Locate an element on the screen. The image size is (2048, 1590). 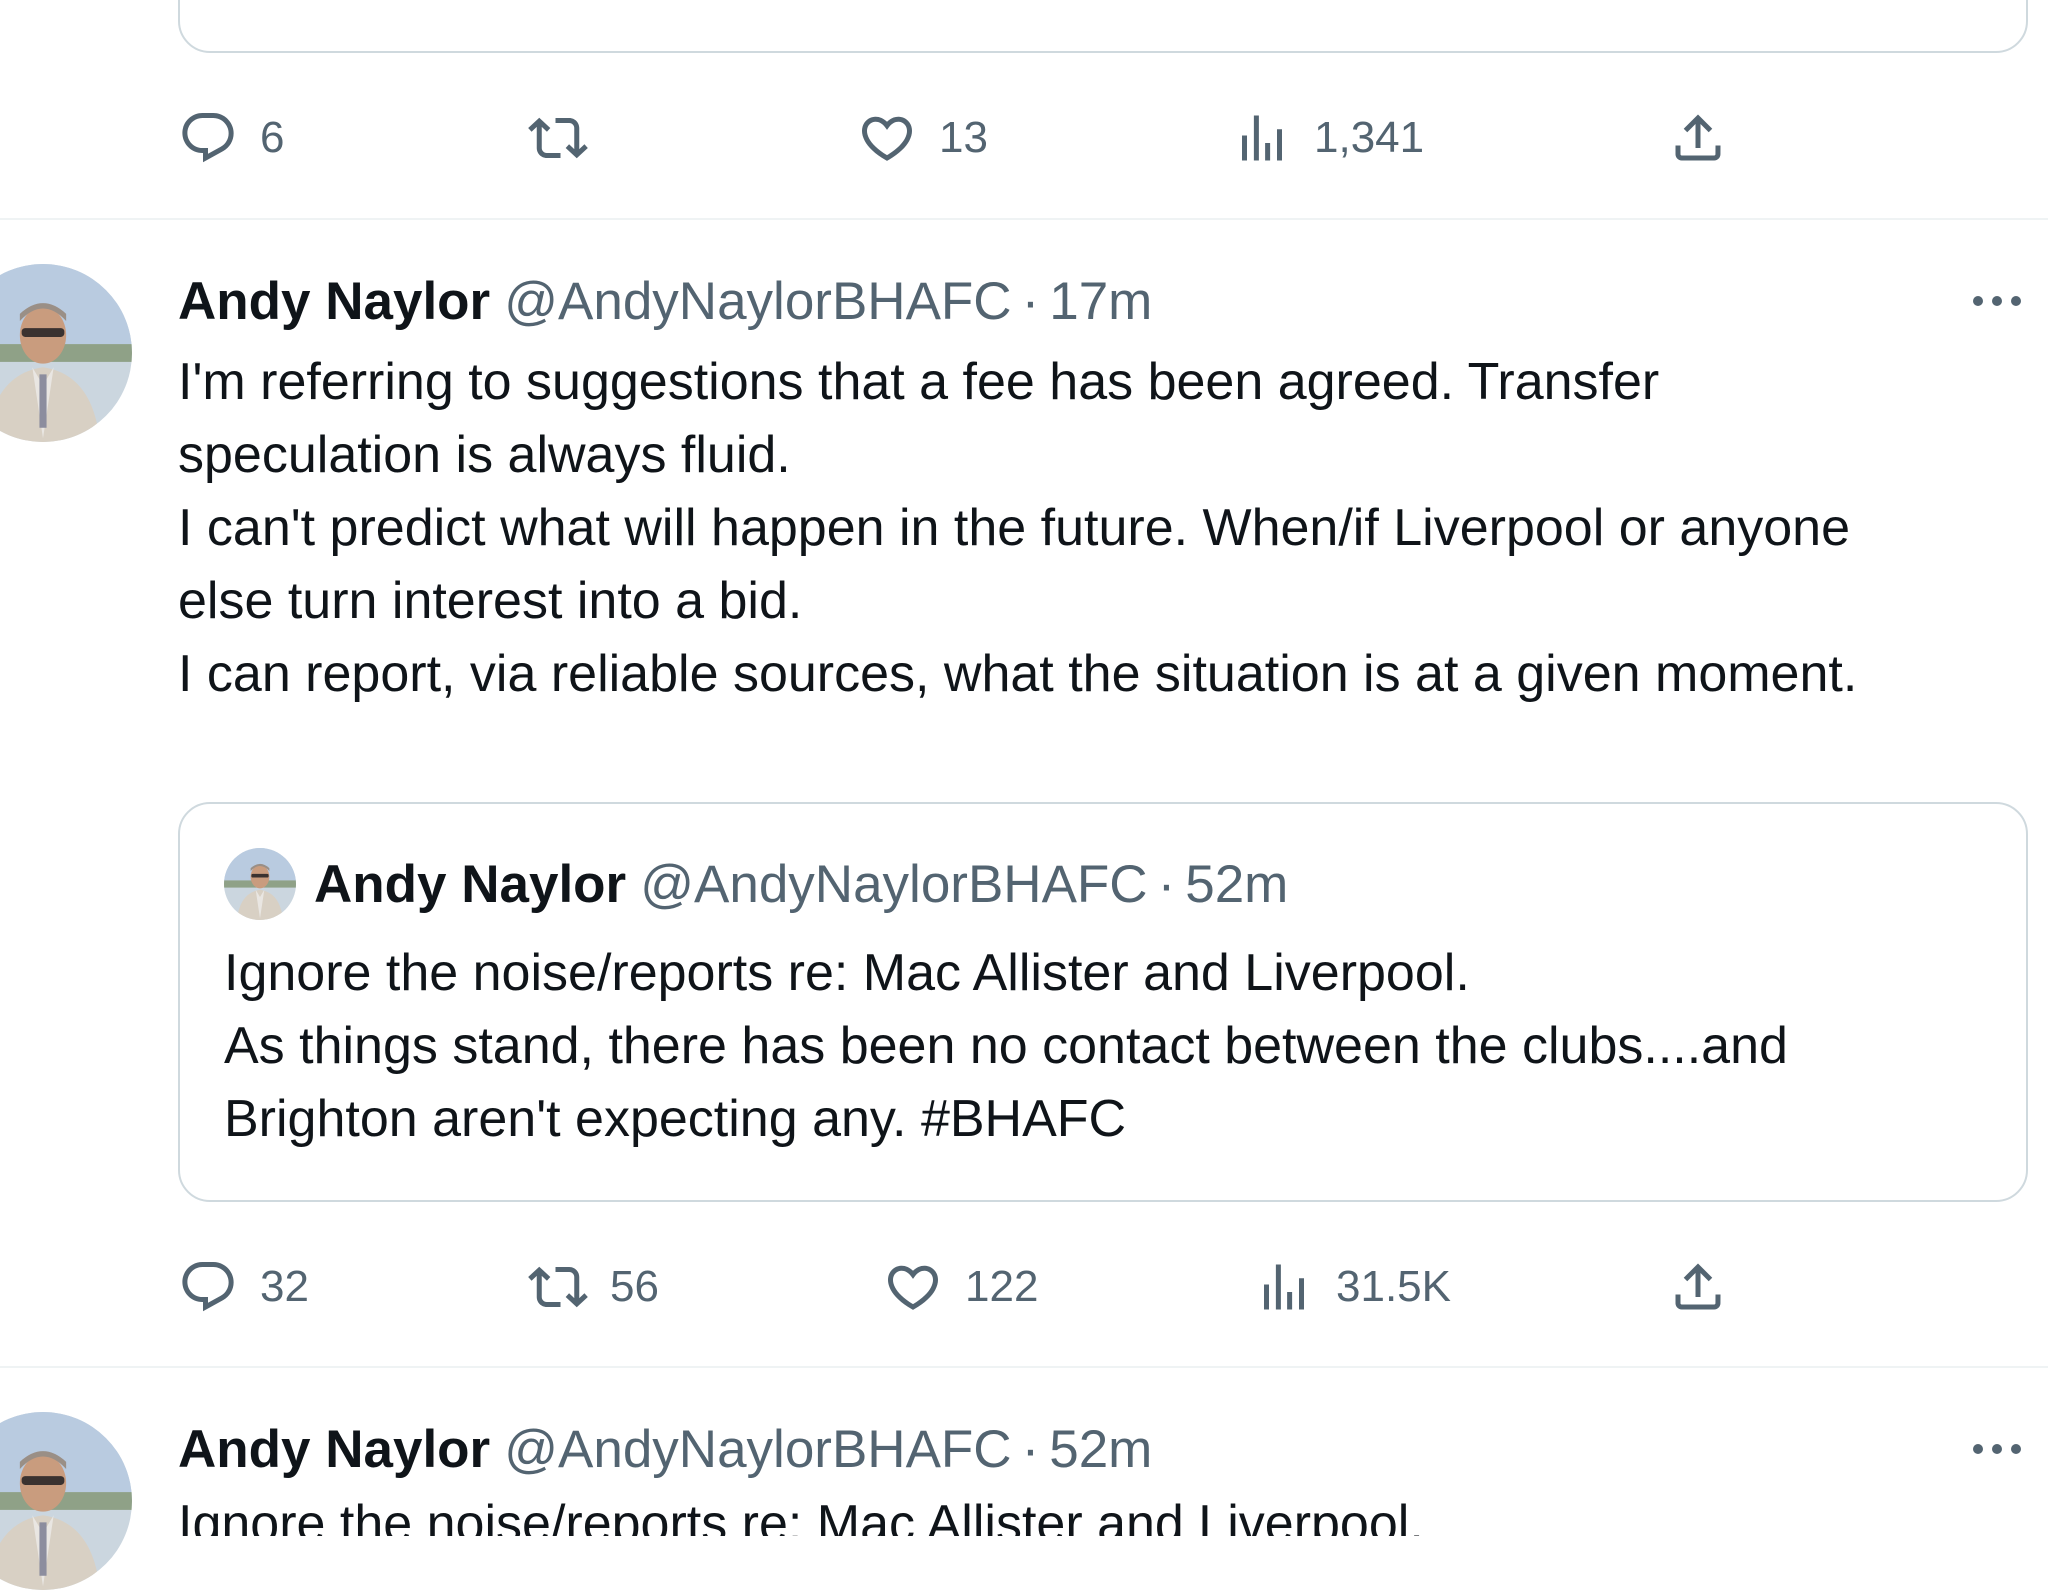
retweet-count: 56 is located at coordinates (634, 1286).